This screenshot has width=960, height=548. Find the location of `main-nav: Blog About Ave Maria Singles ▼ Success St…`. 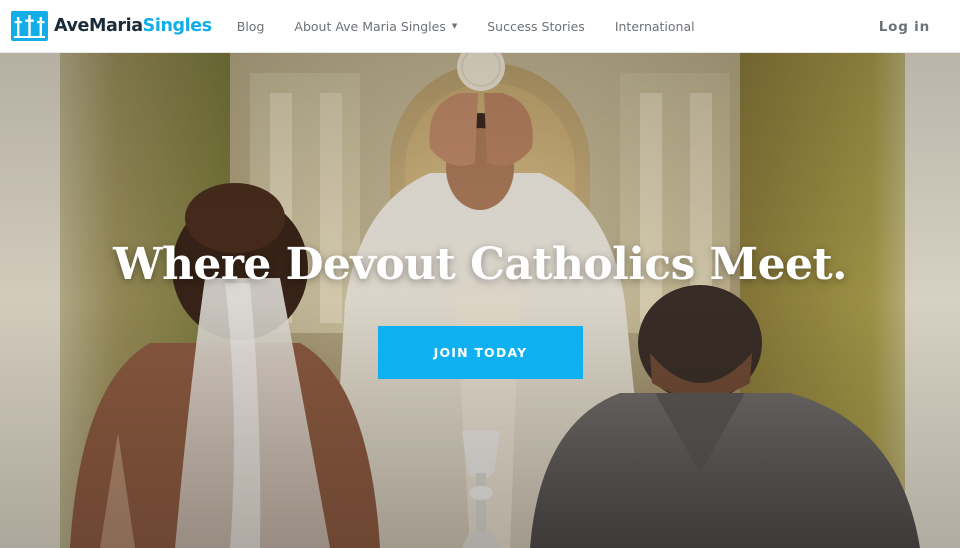

main-nav: Blog About Ave Maria Singles ▼ Success St… is located at coordinates (481, 26).